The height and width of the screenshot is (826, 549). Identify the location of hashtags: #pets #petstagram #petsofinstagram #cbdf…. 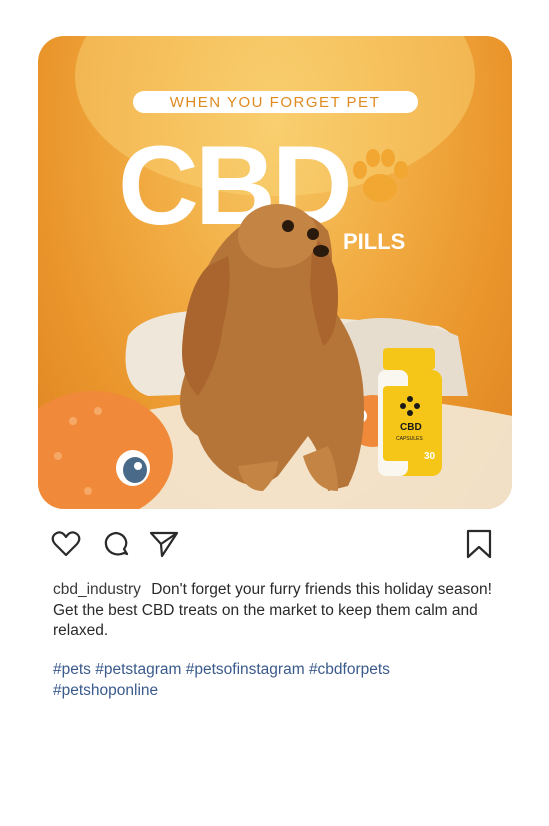
(278, 680).